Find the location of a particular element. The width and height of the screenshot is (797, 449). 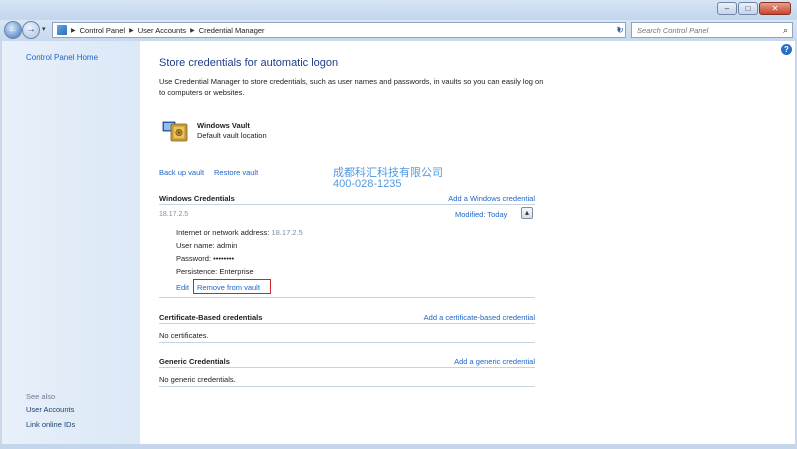

link-online-ids-link: Link online IDs is located at coordinates (50, 424).